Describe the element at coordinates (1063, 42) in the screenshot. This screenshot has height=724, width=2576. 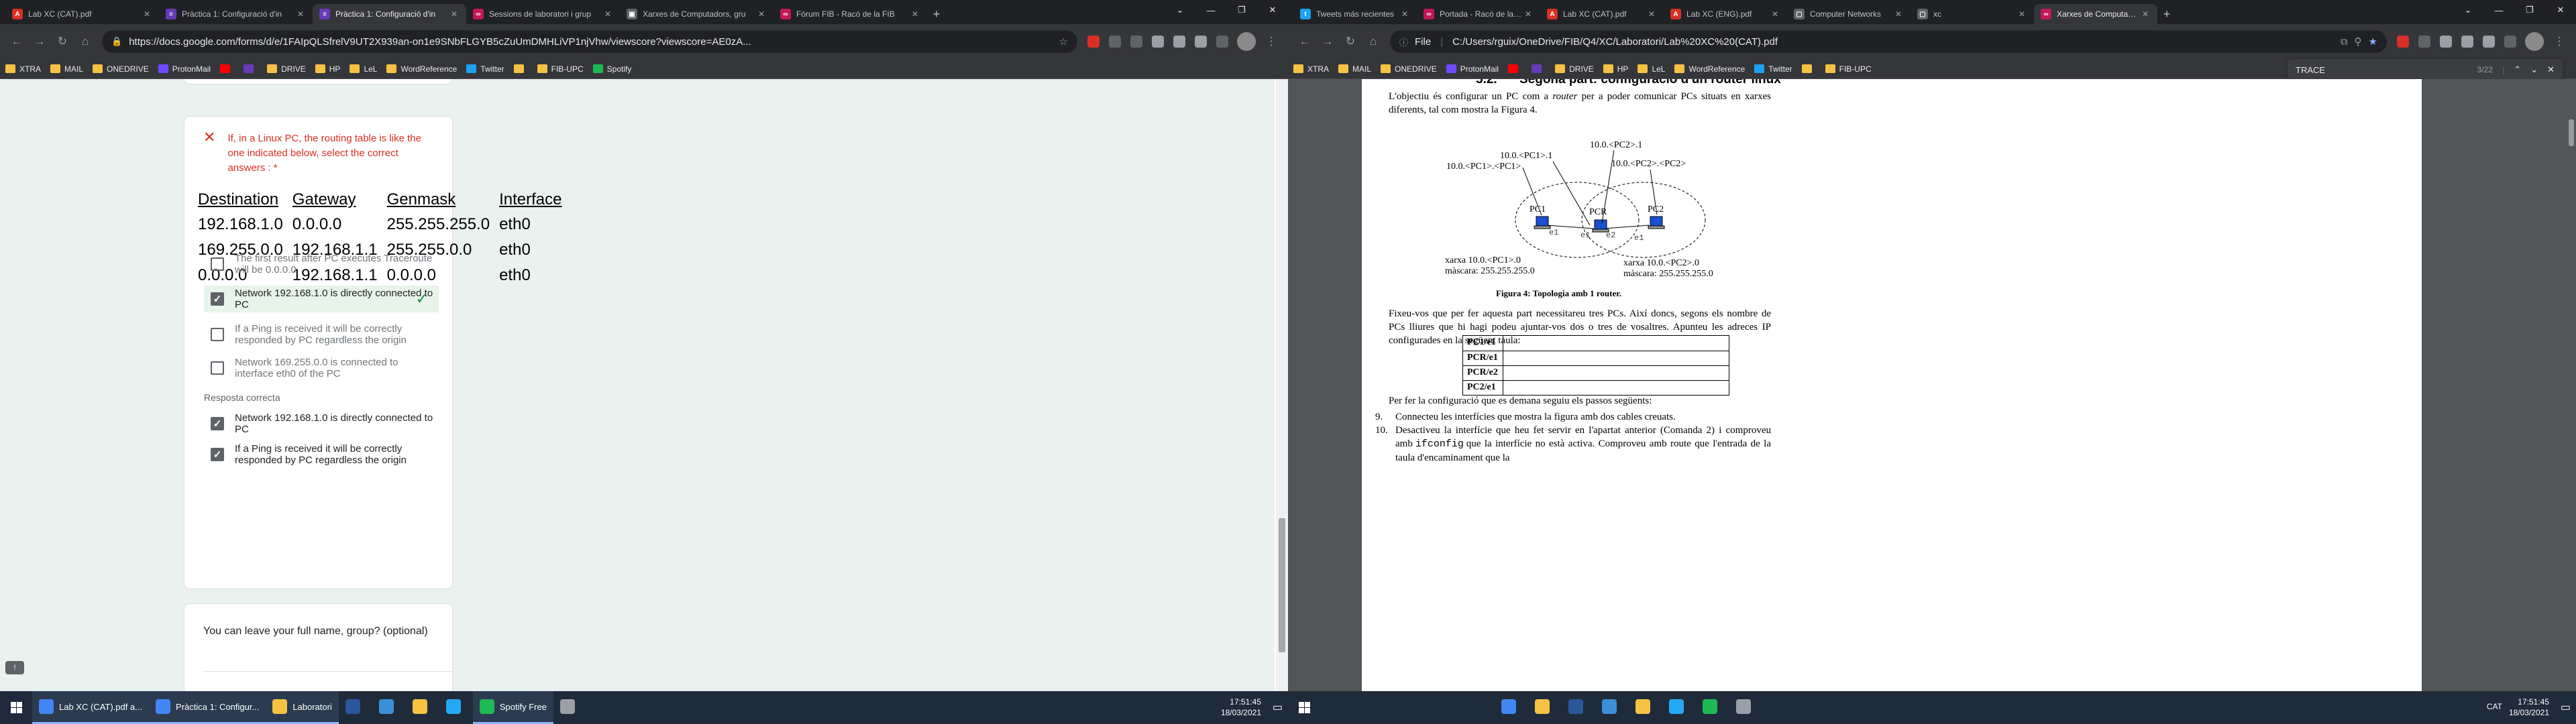
I see `bookmark-star-icon: ☆` at that location.